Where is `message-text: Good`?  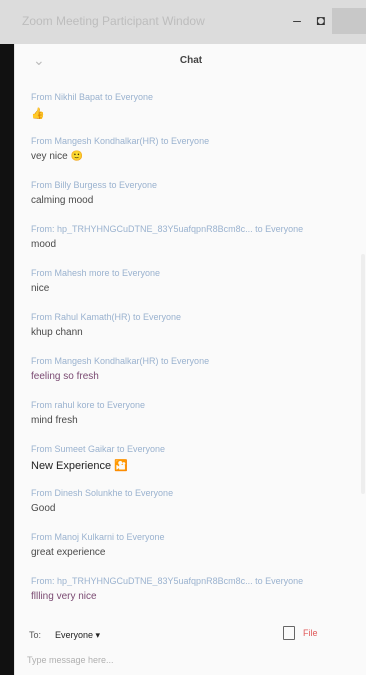
message-text: Good is located at coordinates (43, 508).